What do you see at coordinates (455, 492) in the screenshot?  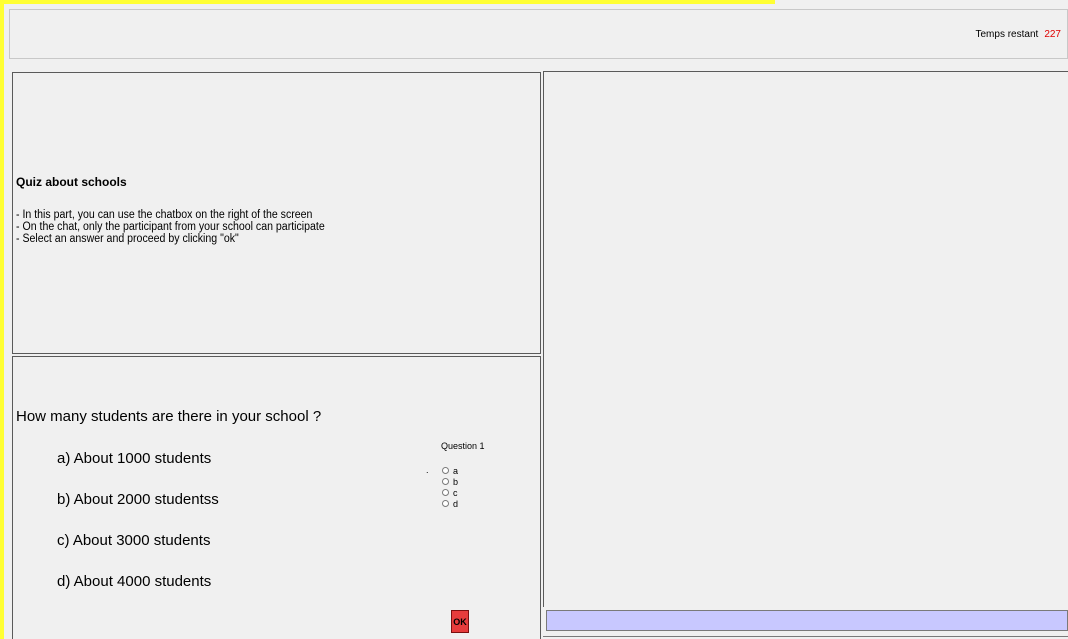 I see `radio-label: c` at bounding box center [455, 492].